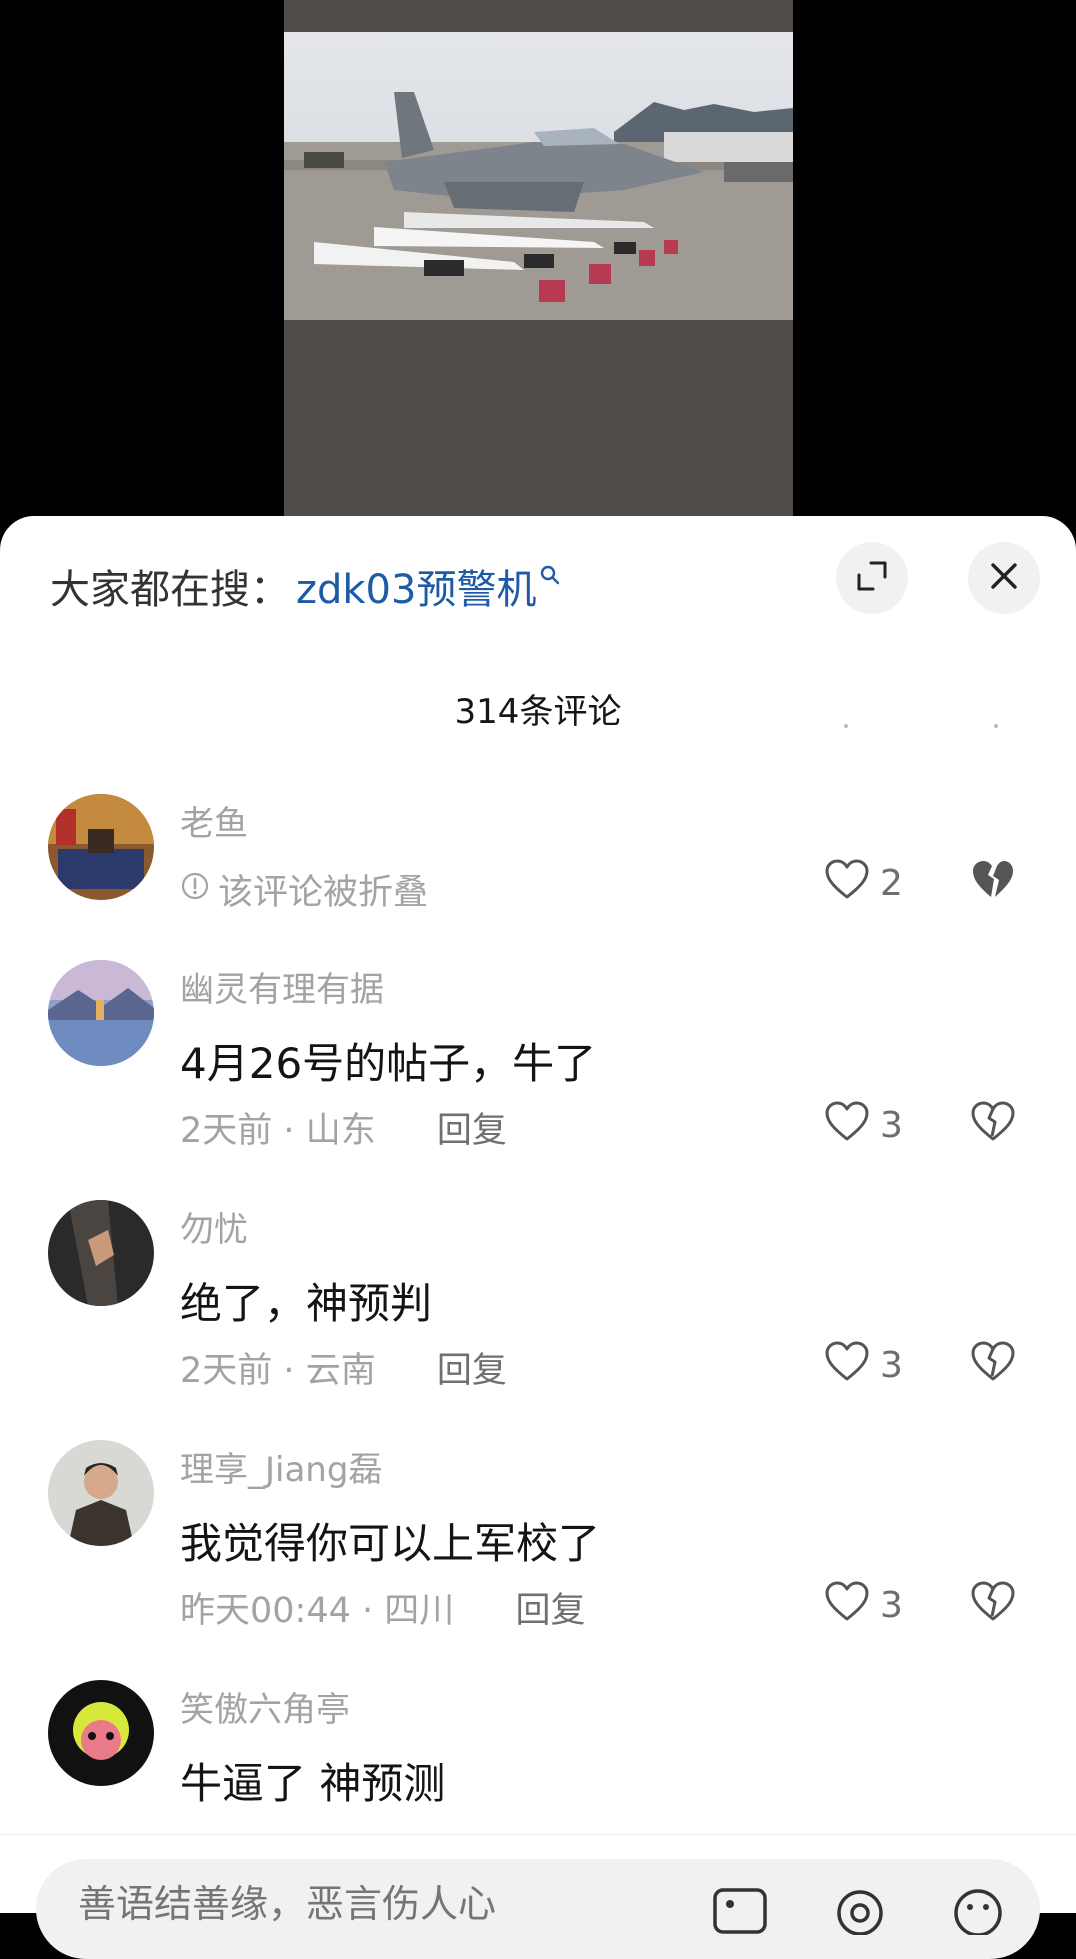 The height and width of the screenshot is (1959, 1076). What do you see at coordinates (388, 1904) in the screenshot?
I see `comment-input` at bounding box center [388, 1904].